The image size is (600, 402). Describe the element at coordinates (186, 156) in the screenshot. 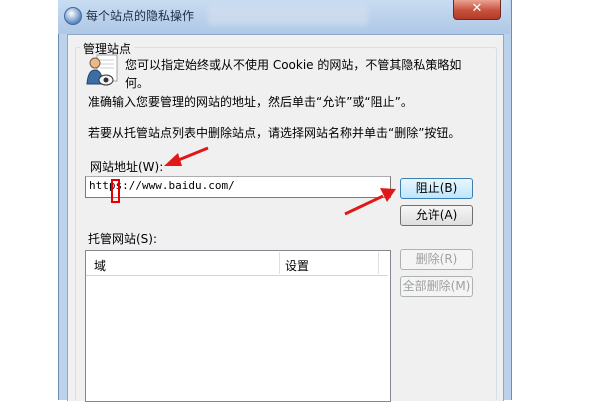

I see `arrow-to-address-label-icon` at that location.